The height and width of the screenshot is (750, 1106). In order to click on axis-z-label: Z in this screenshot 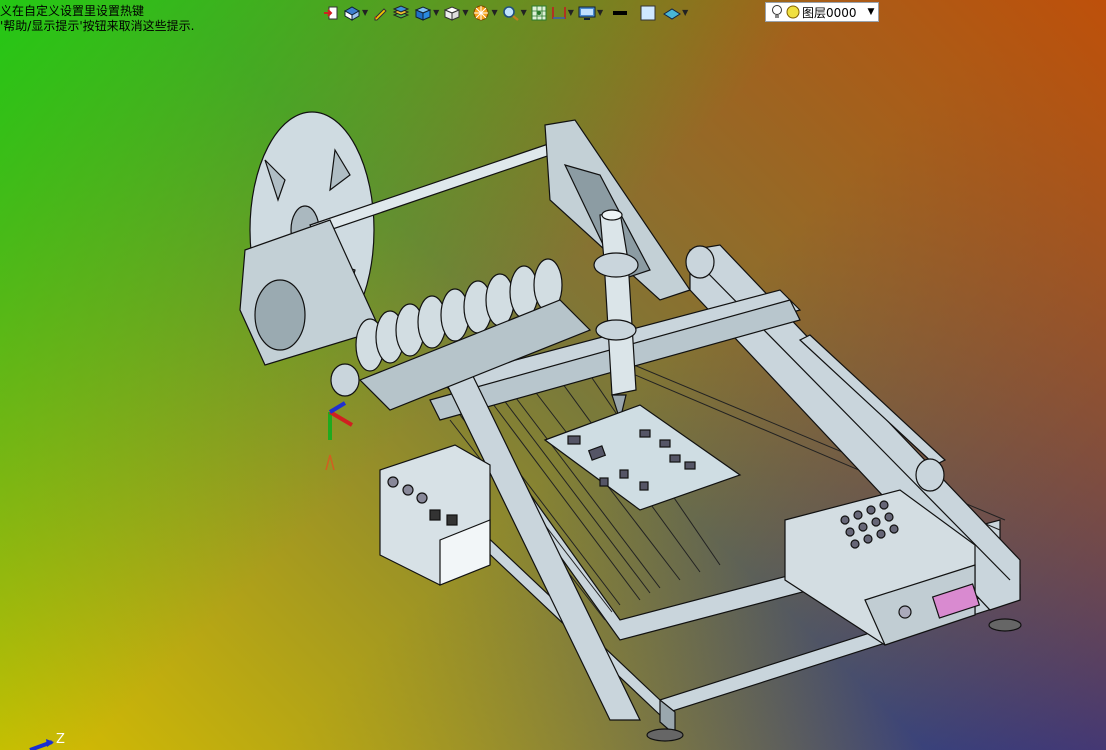, I will do `click(60, 739)`.